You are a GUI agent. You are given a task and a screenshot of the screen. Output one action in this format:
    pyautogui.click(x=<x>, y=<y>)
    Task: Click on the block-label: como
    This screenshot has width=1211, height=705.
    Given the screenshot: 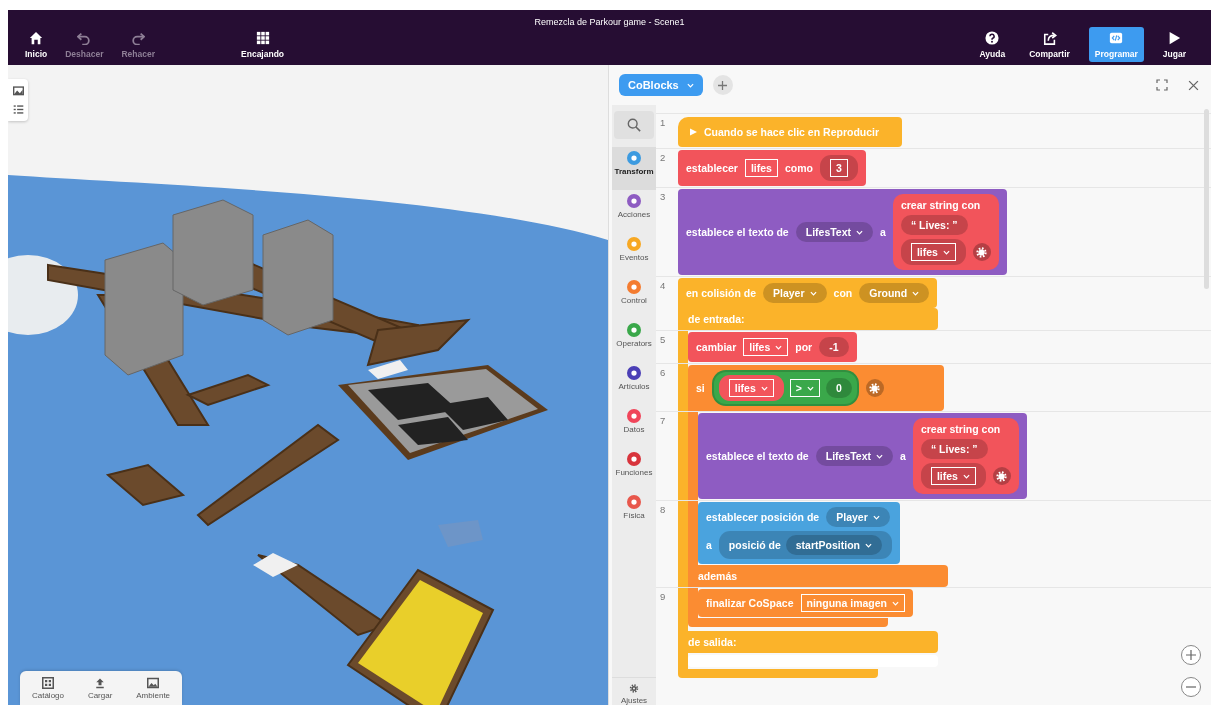 What is the action you would take?
    pyautogui.click(x=798, y=168)
    